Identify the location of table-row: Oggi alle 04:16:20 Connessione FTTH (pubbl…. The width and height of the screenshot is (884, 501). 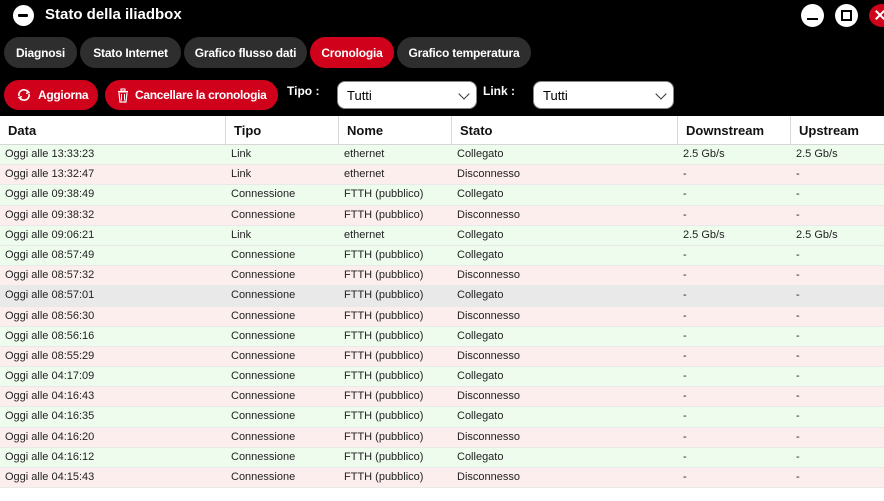
(442, 437).